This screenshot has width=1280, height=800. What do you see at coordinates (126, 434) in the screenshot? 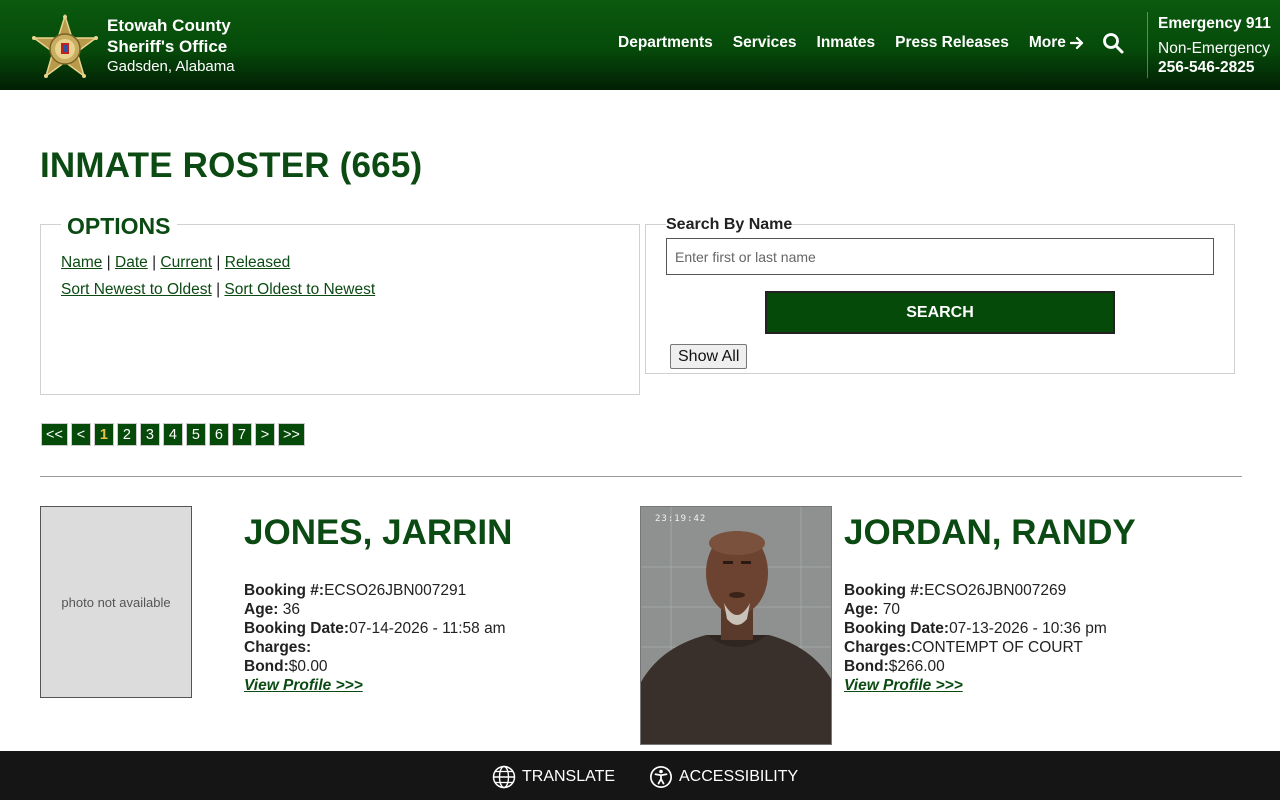
I see `page-2: 2` at bounding box center [126, 434].